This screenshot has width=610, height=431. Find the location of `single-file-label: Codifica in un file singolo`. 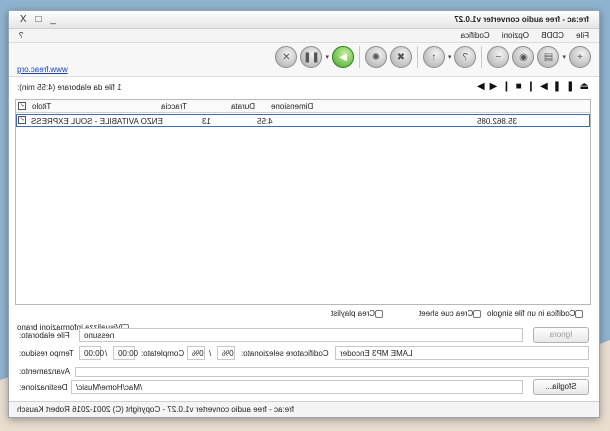

single-file-label: Codifica in un file singolo is located at coordinates (531, 313).